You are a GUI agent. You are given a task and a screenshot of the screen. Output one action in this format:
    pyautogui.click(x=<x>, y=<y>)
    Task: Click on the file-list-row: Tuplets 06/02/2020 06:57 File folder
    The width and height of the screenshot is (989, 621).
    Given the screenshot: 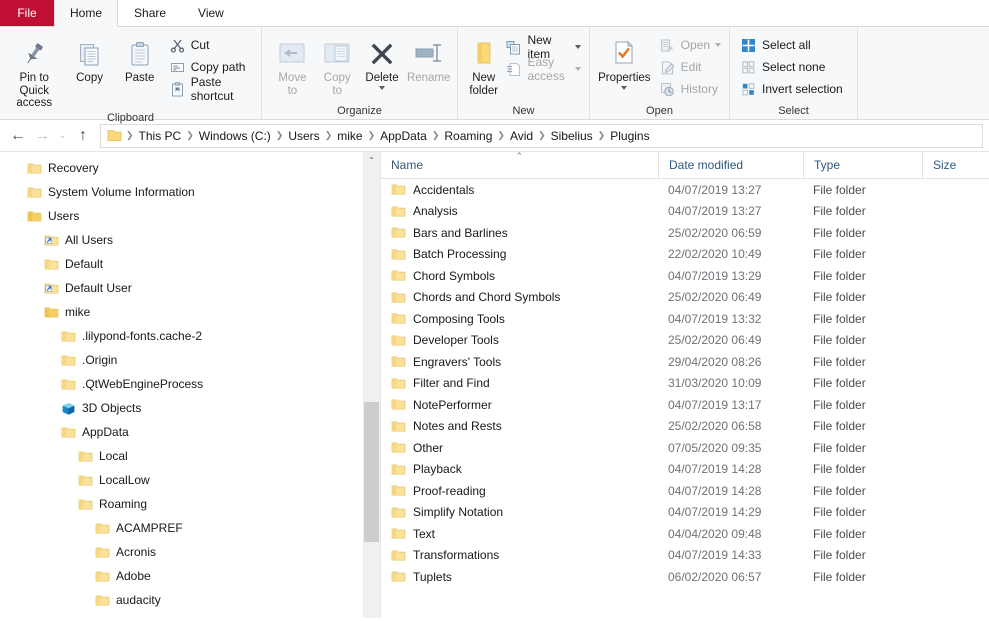 What is the action you would take?
    pyautogui.click(x=685, y=577)
    